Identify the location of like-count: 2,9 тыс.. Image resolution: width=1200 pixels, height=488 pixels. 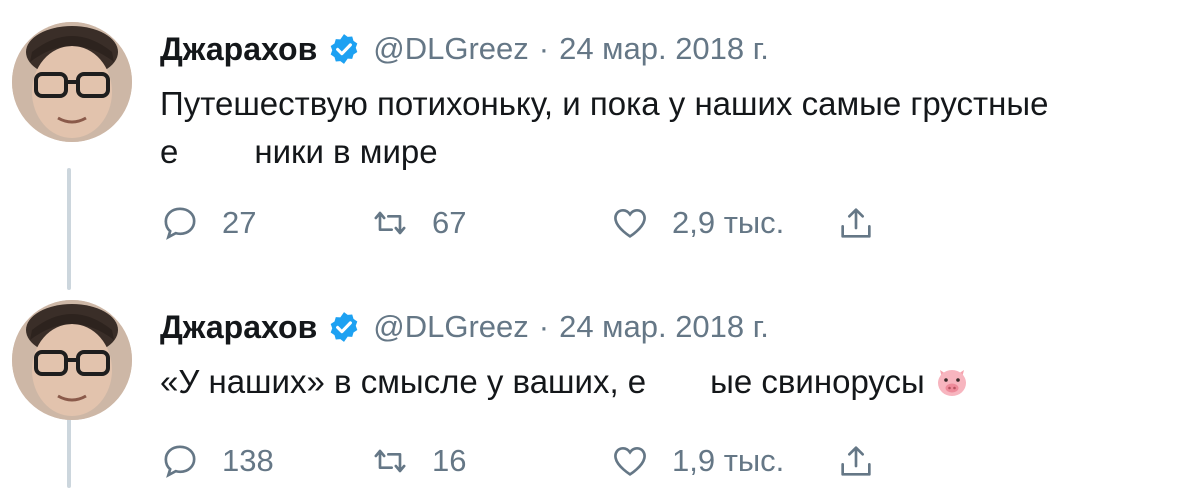
(728, 222).